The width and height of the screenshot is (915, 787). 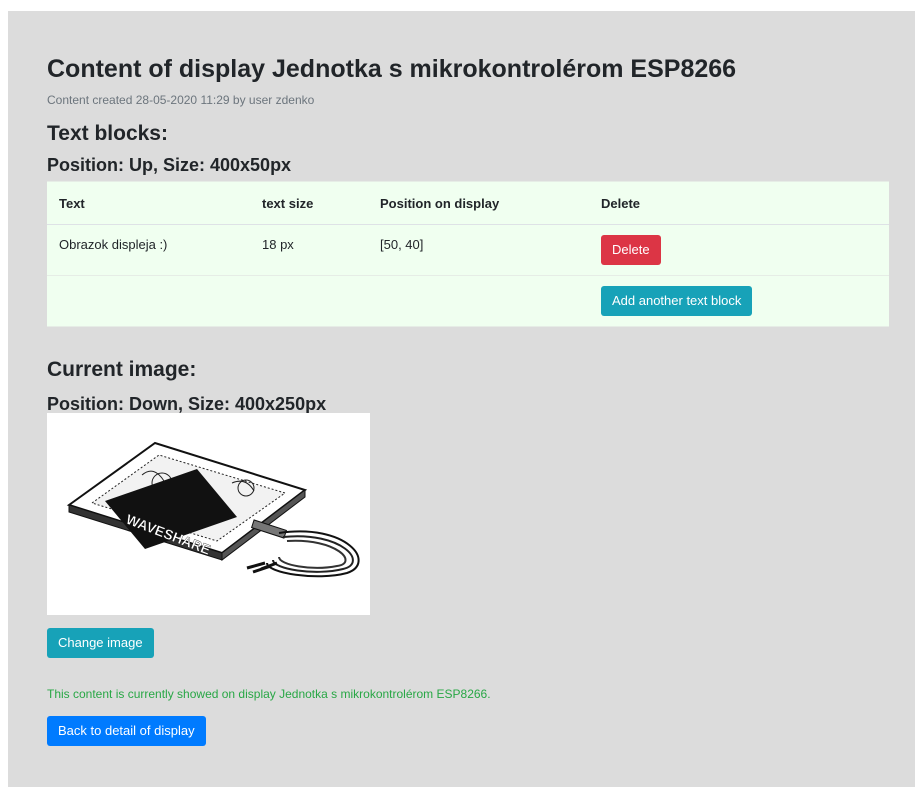 I want to click on column-header-size: text size, so click(x=309, y=203).